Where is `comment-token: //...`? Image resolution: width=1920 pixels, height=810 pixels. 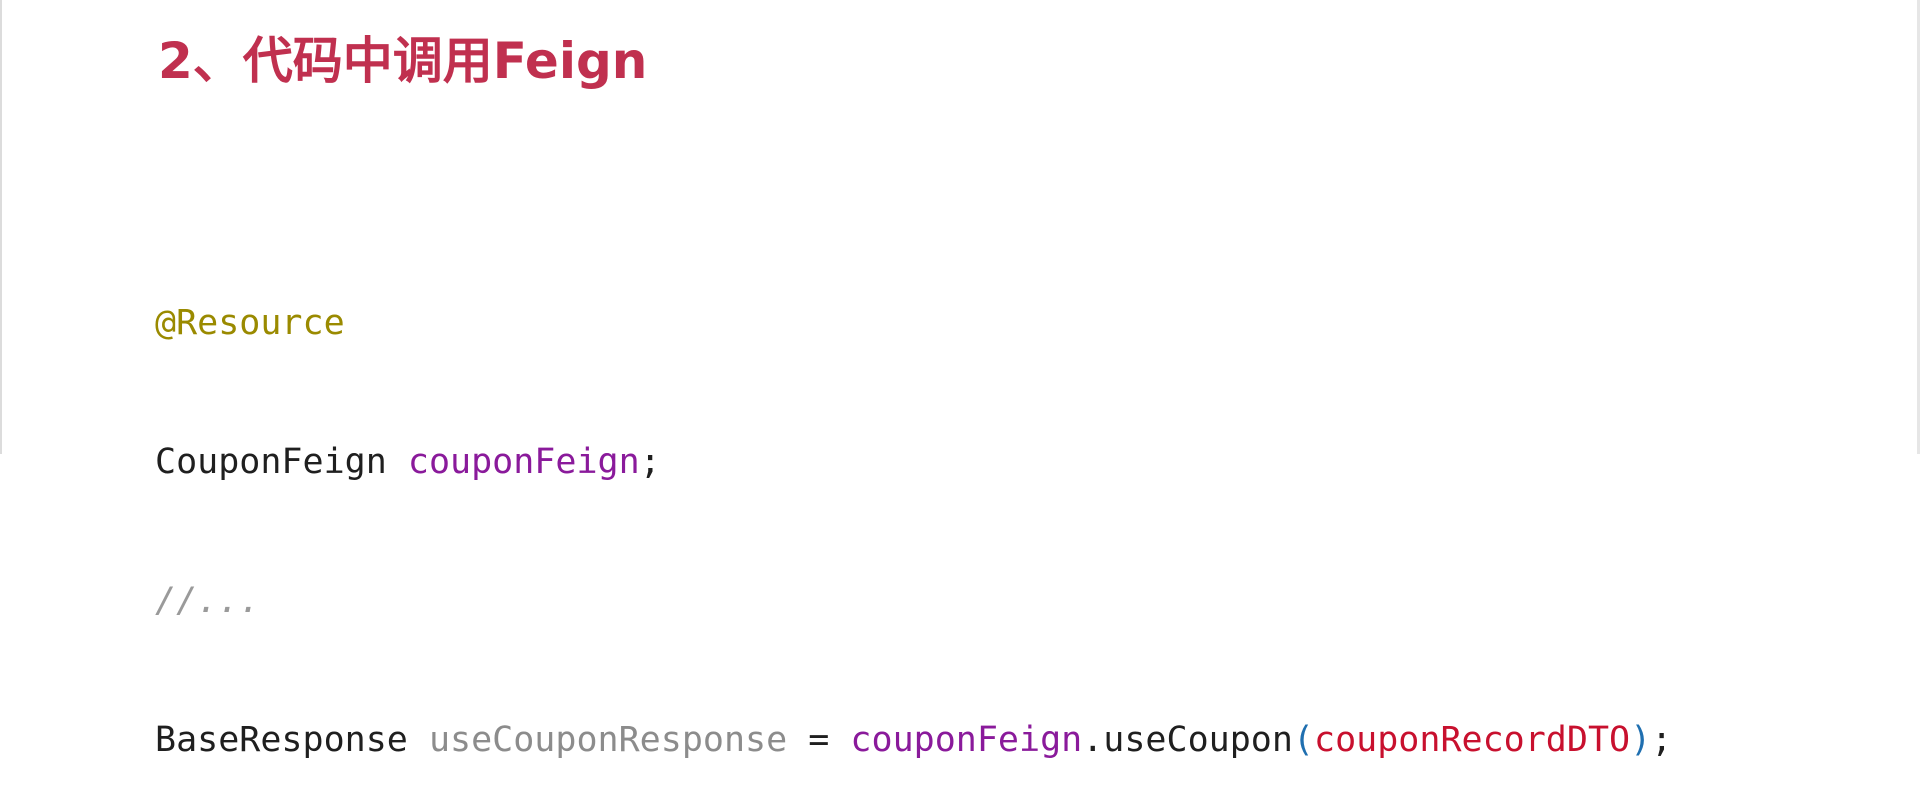
comment-token: //... is located at coordinates (208, 601).